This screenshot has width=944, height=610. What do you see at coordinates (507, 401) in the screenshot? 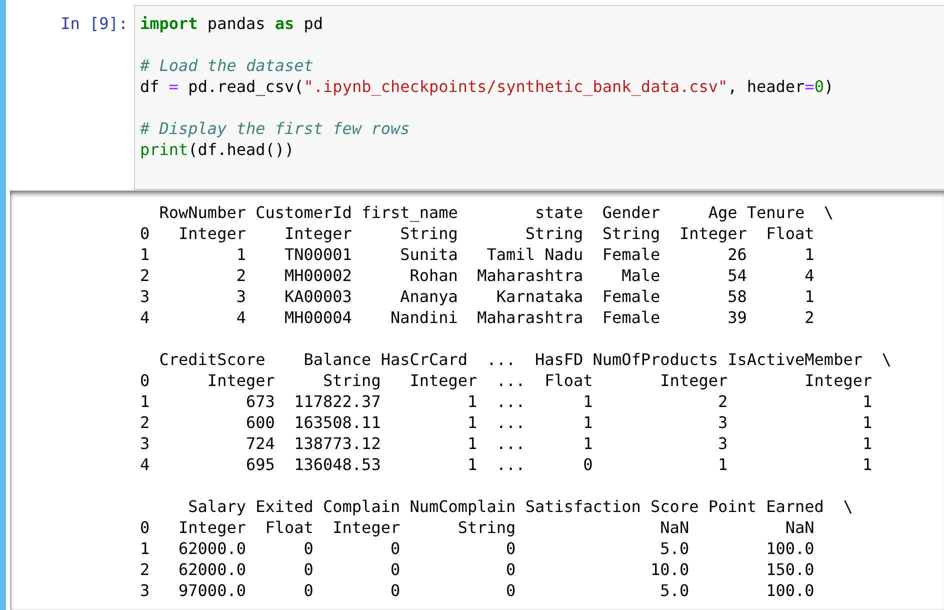
I see `output-line: 1 673 117822.37 1 ... 1 2 1` at bounding box center [507, 401].